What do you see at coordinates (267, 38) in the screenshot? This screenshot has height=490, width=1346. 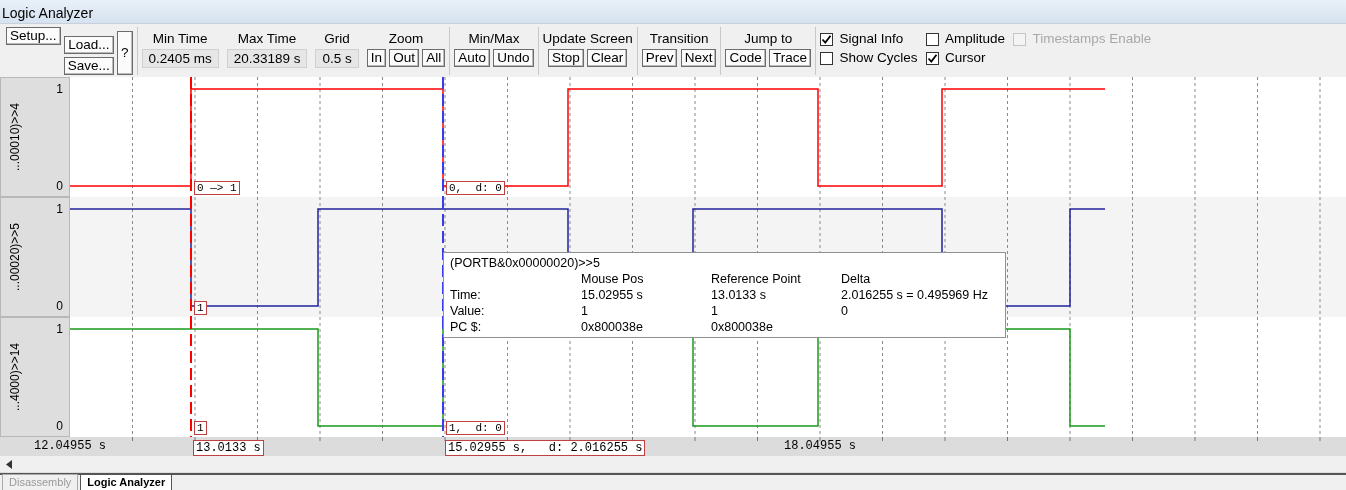 I see `group-label: Max Time` at bounding box center [267, 38].